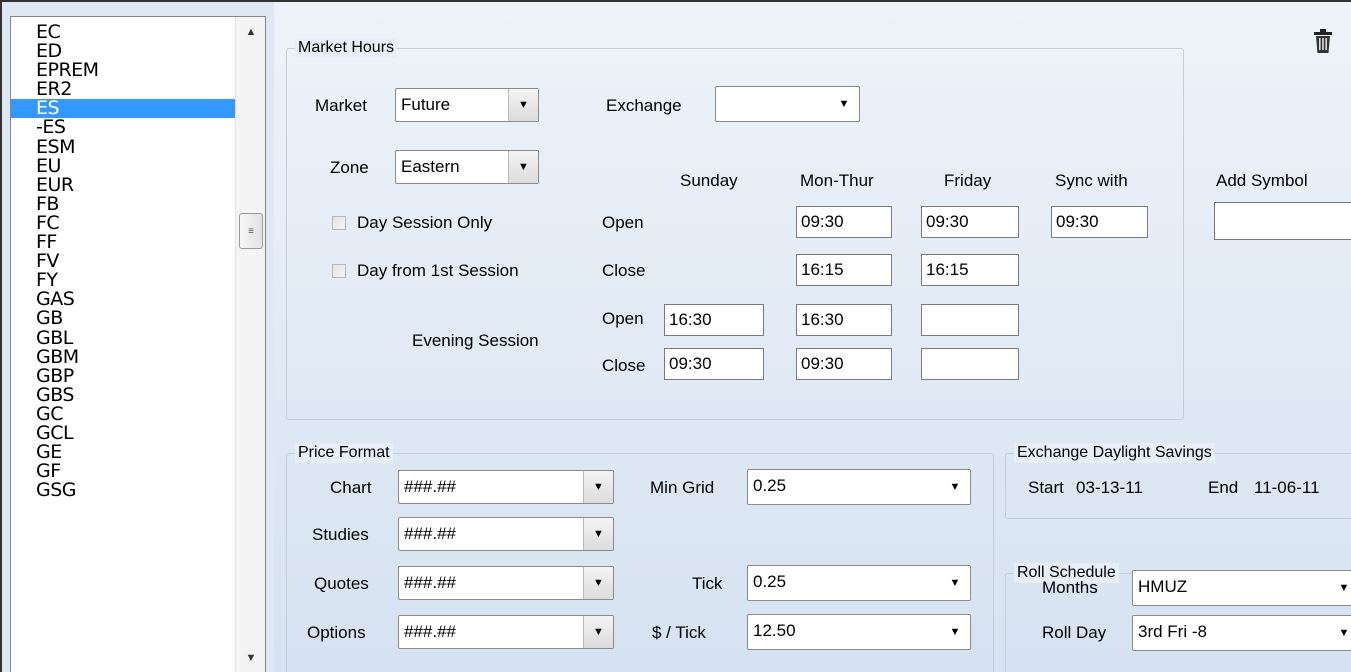 This screenshot has height=672, width=1351. Describe the element at coordinates (623, 318) in the screenshot. I see `evening-open-label: Open` at that location.